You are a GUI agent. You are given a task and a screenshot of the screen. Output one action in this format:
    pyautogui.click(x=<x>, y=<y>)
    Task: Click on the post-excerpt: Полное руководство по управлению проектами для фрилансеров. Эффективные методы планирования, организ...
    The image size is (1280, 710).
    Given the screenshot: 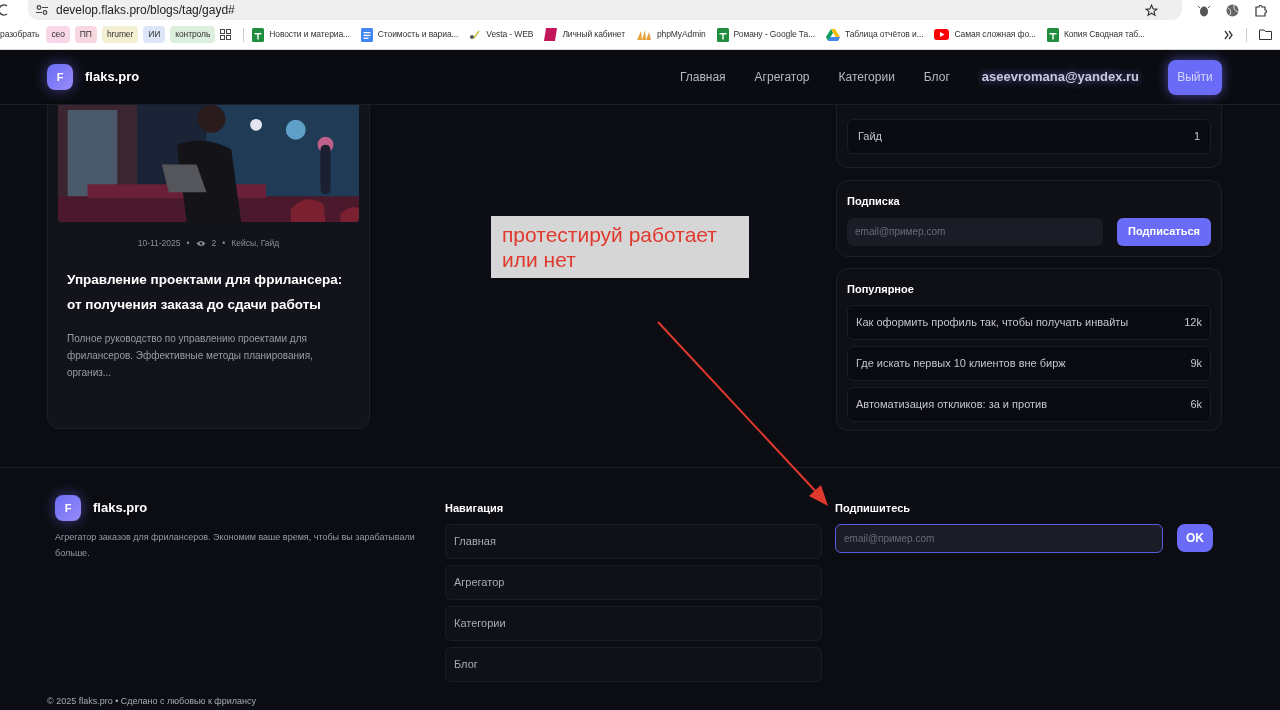 What is the action you would take?
    pyautogui.click(x=190, y=355)
    